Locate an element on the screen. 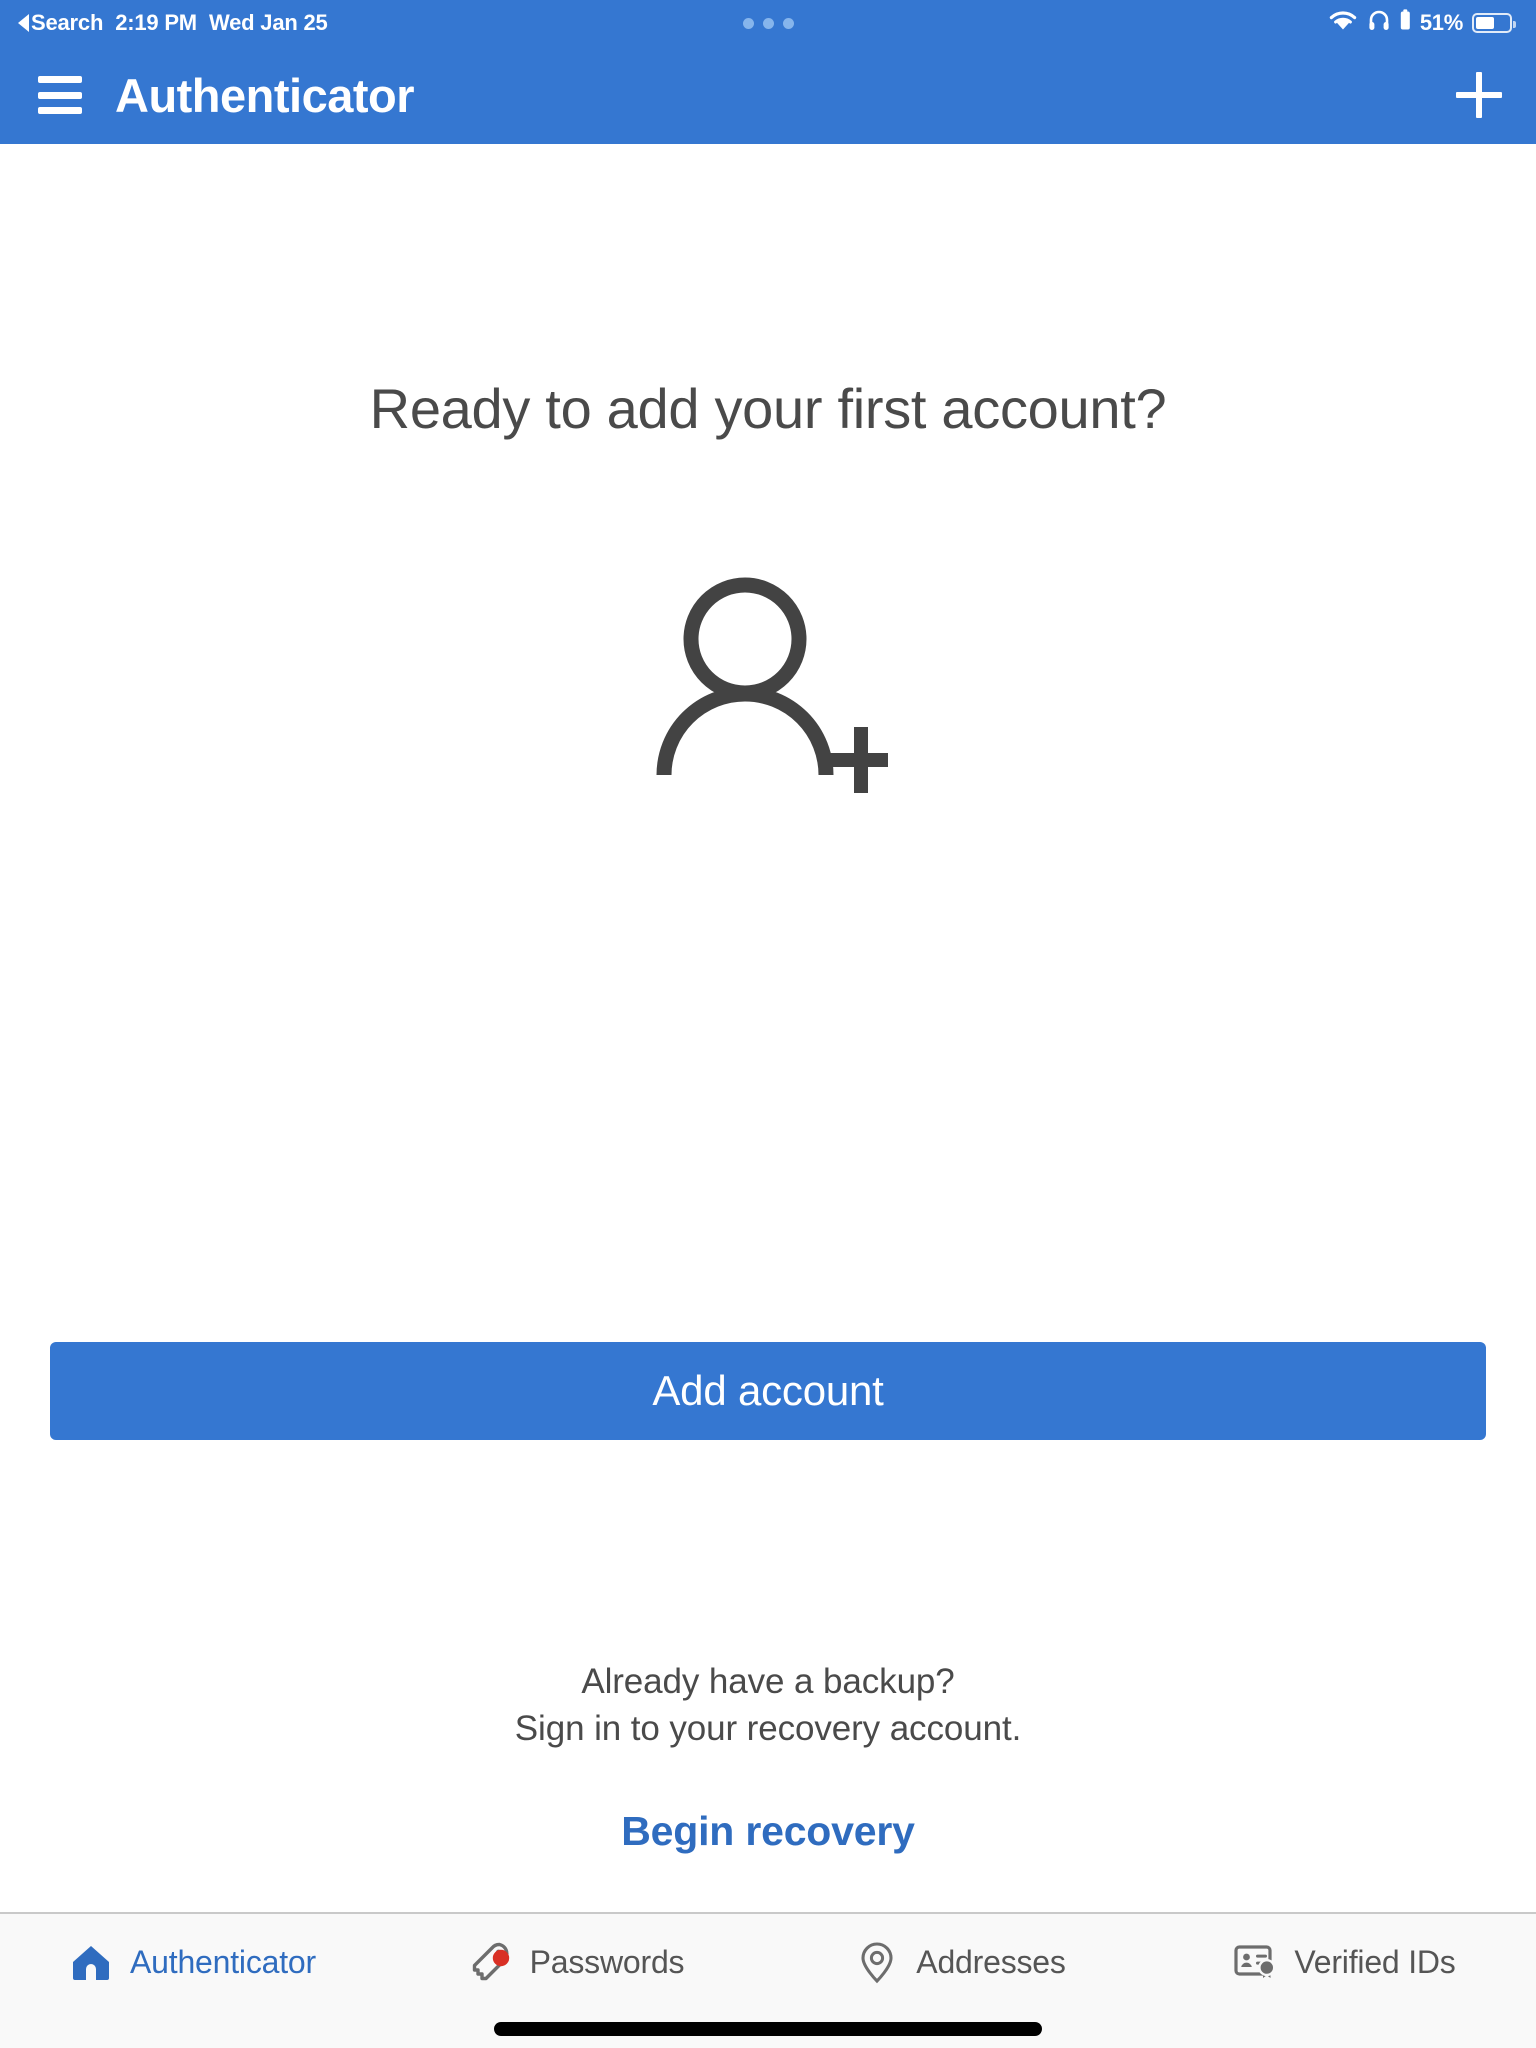 The height and width of the screenshot is (2048, 1536). hamburger-menu-icon is located at coordinates (60, 95).